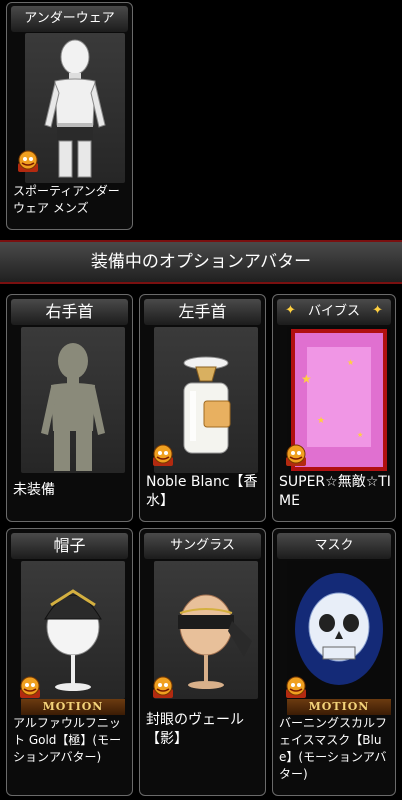 The width and height of the screenshot is (402, 800). What do you see at coordinates (202, 546) in the screenshot?
I see `slot-header: サングラス` at bounding box center [202, 546].